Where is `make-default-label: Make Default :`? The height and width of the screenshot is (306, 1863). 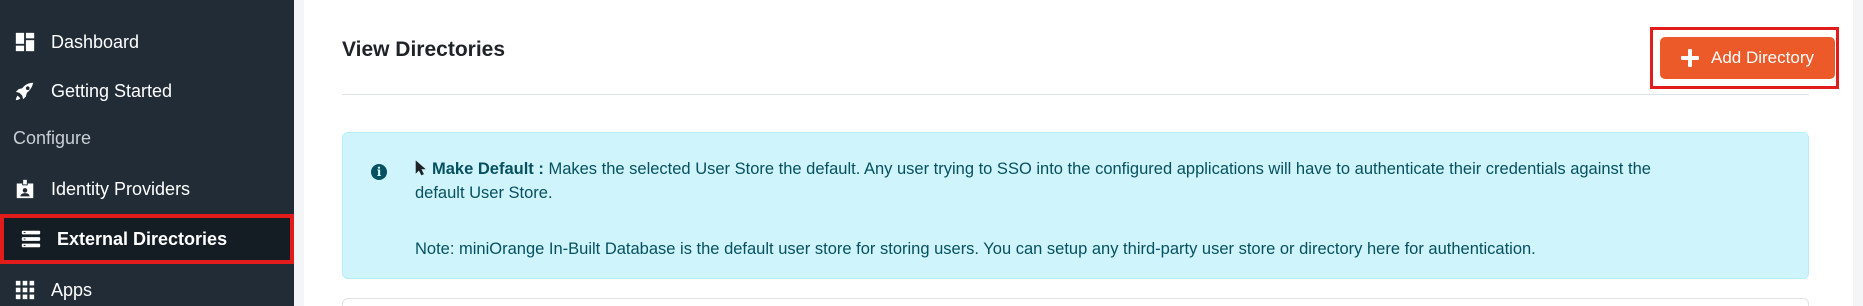 make-default-label: Make Default : is located at coordinates (488, 169).